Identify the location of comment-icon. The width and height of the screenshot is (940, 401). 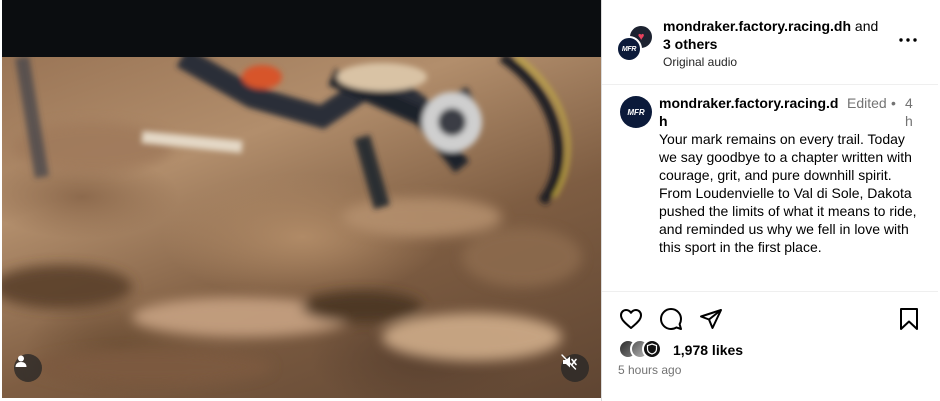
(671, 319).